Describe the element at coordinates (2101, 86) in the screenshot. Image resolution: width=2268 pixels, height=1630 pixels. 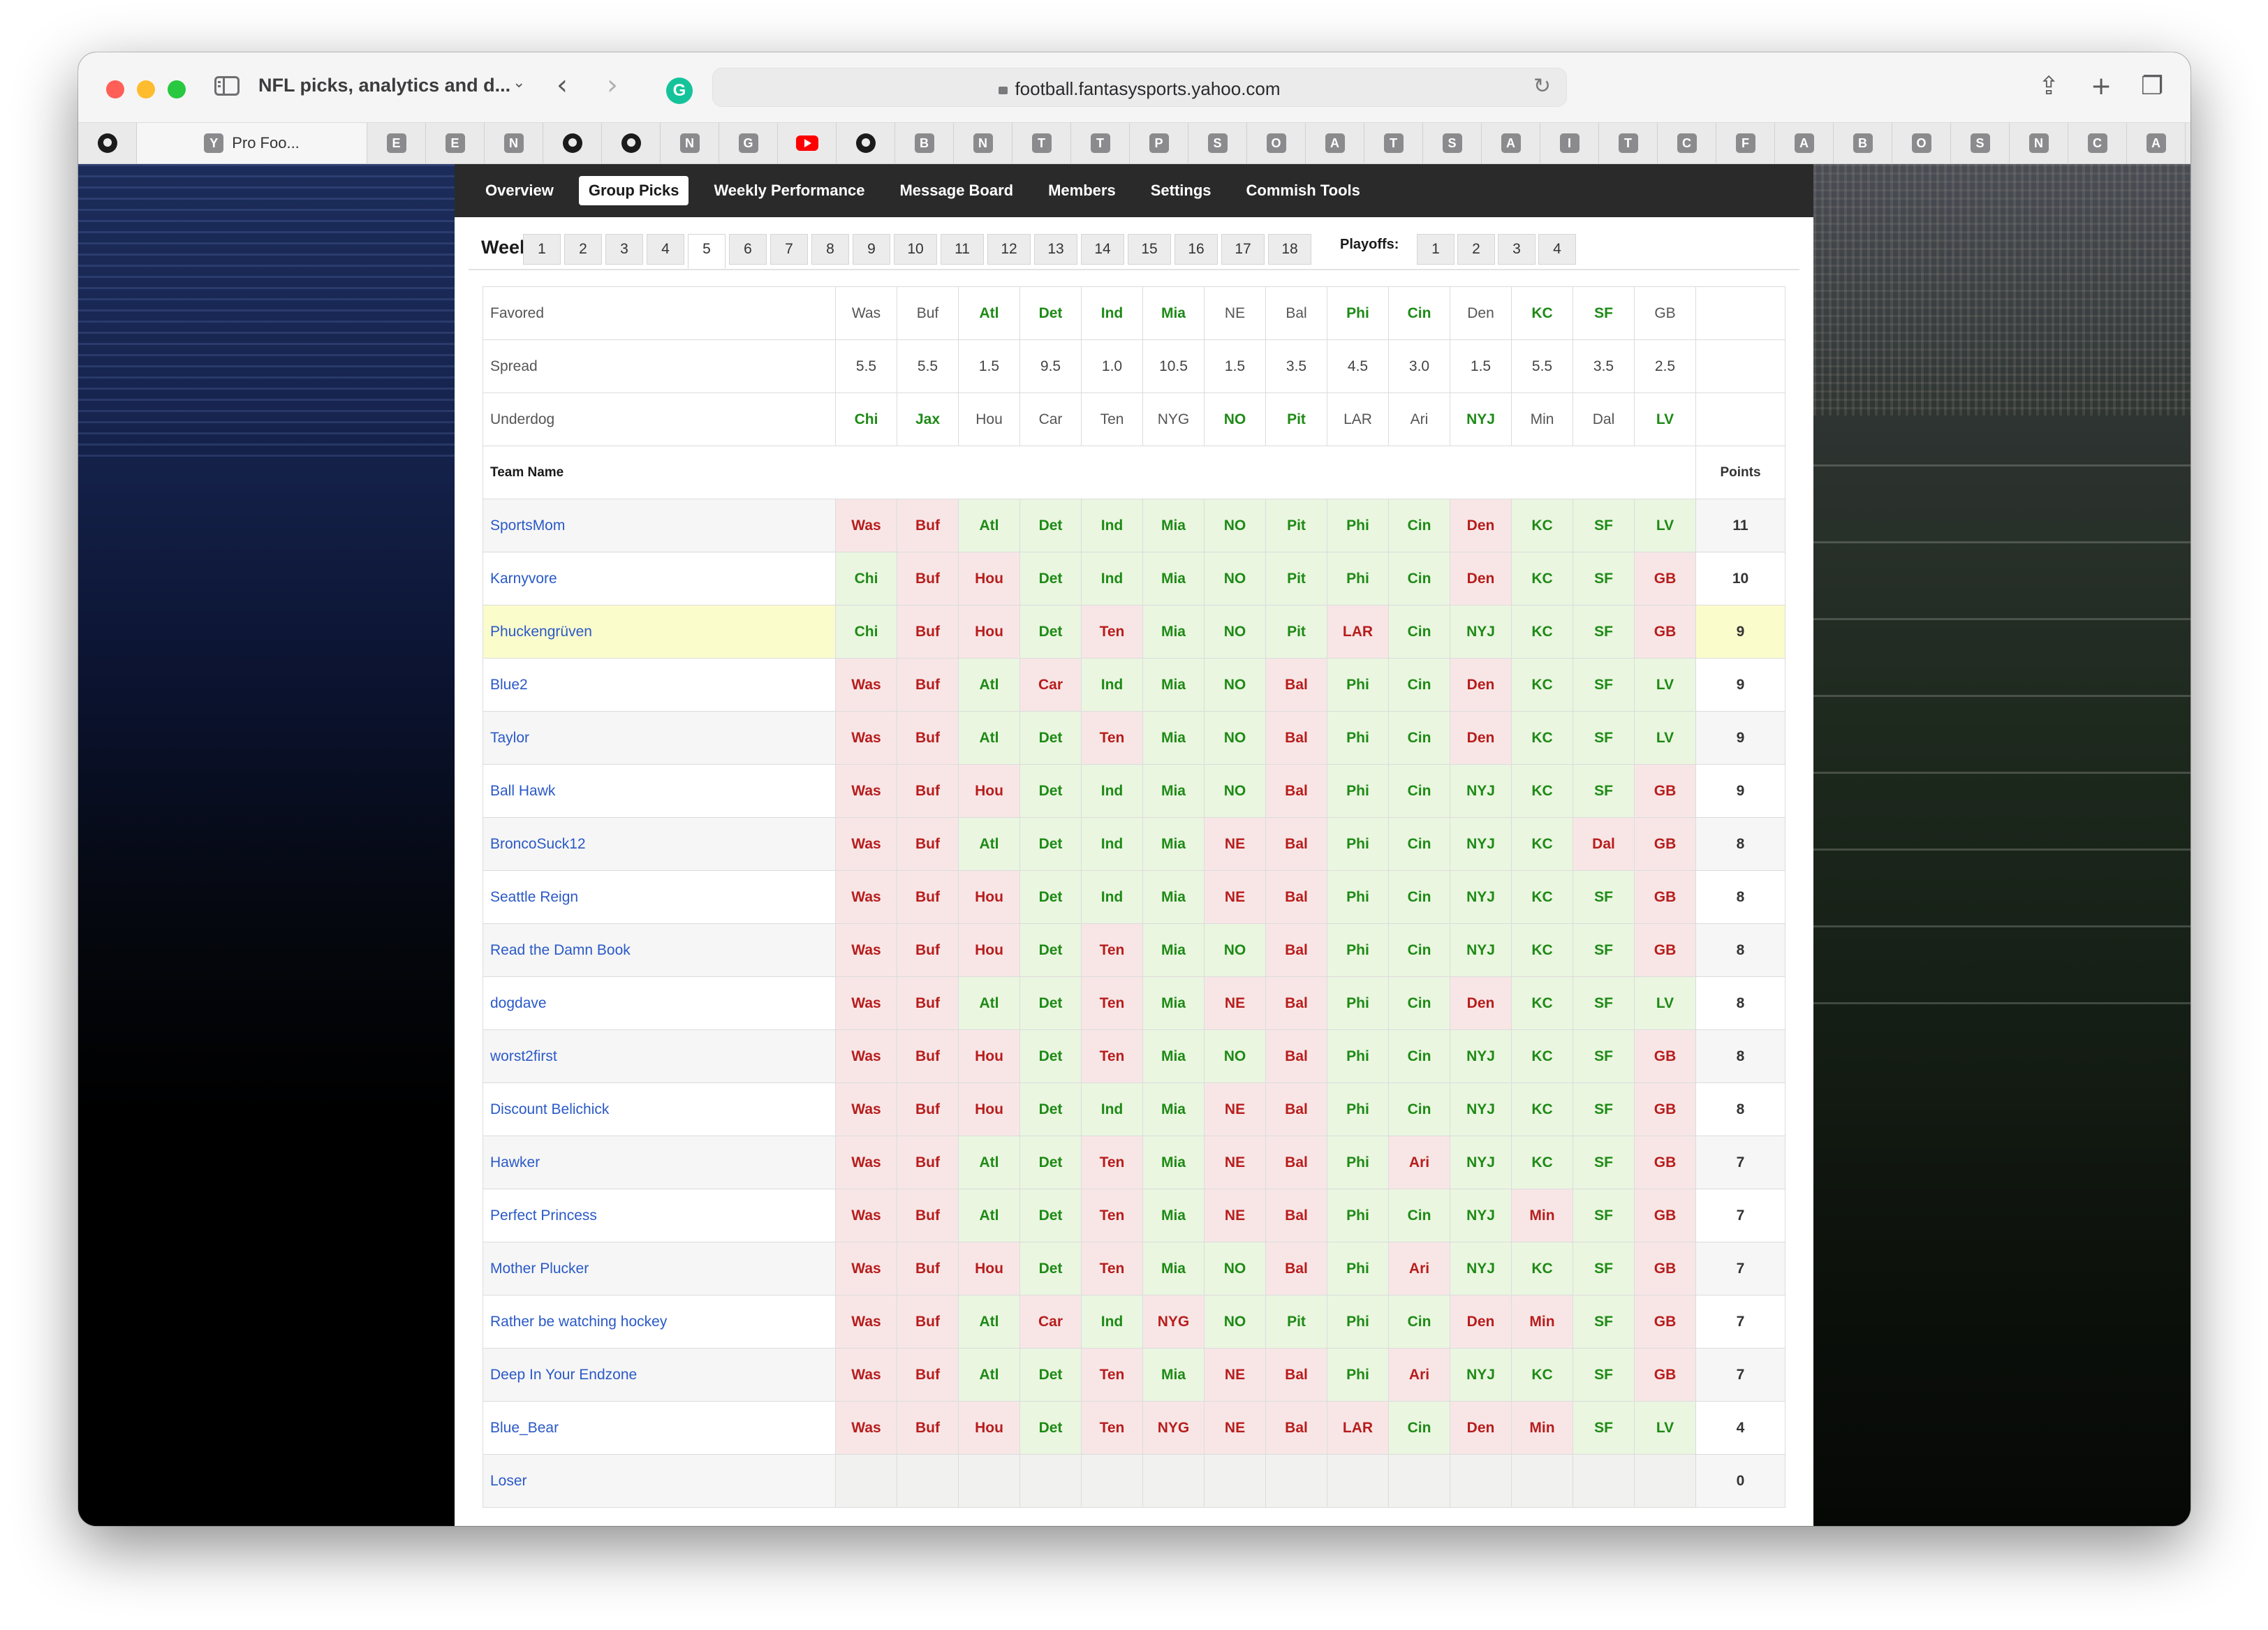
I see `new-tab-icon: +` at that location.